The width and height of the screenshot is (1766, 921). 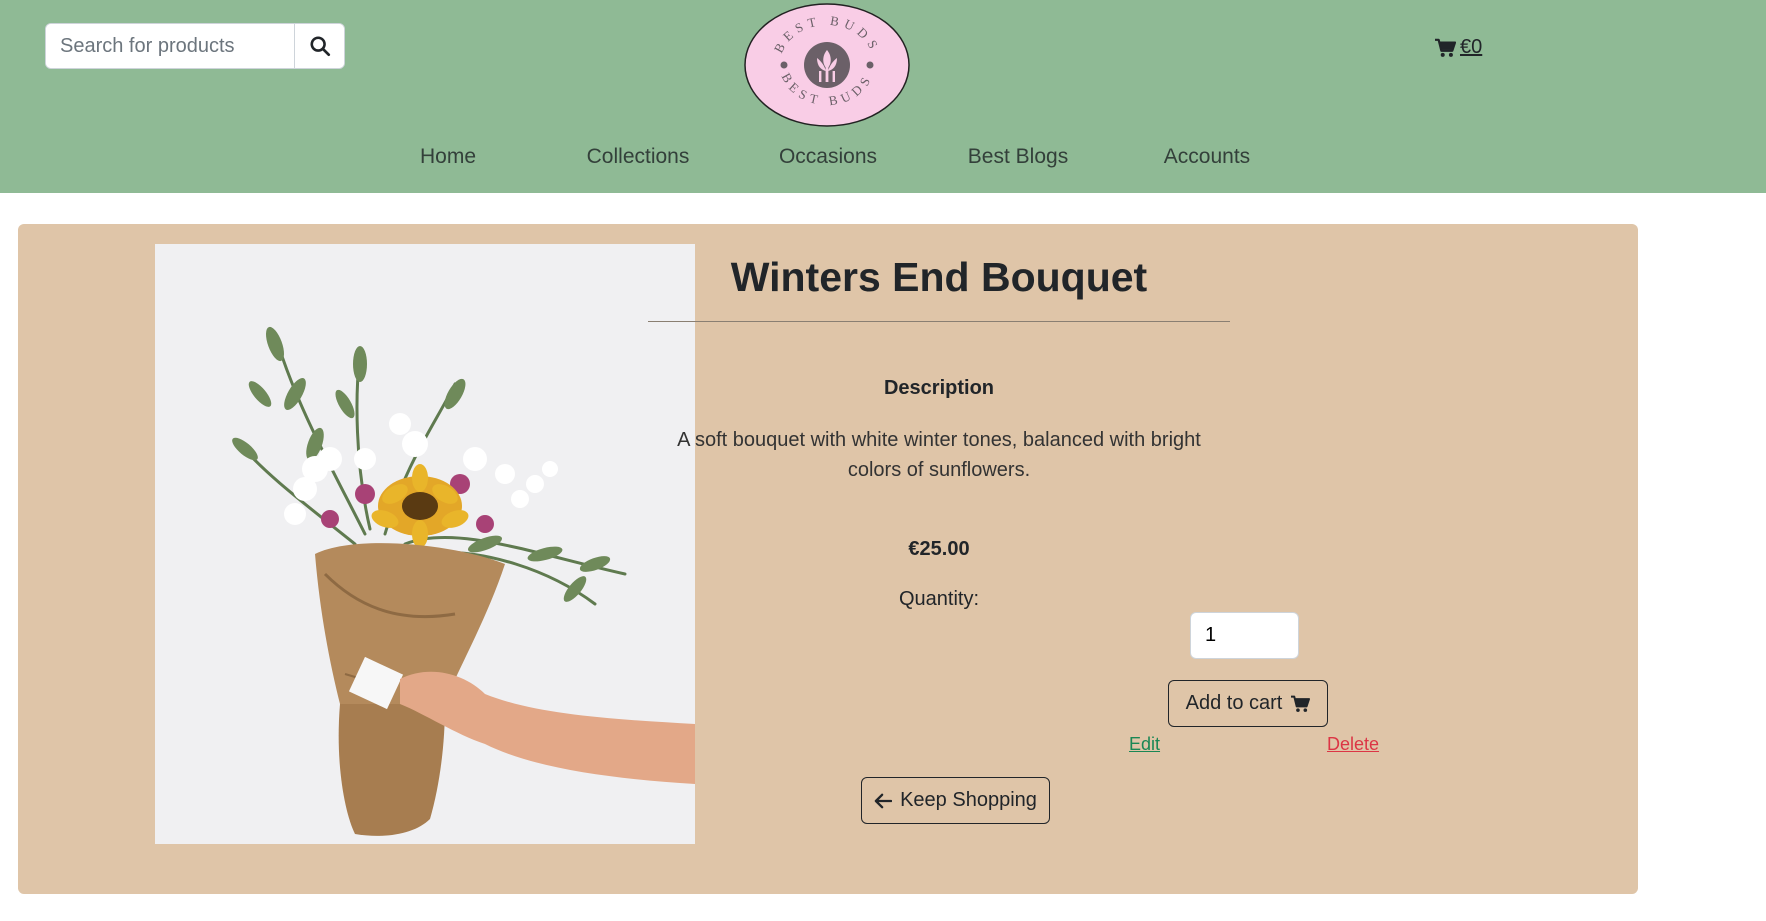 I want to click on nav-occasions: Occasions, so click(x=828, y=157).